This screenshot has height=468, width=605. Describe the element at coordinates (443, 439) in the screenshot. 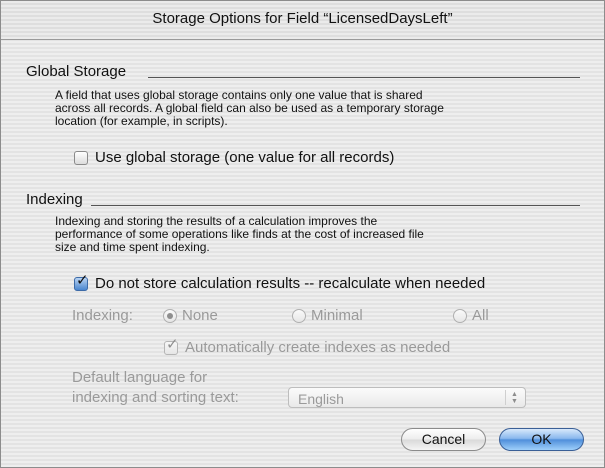

I see `cancel-button: Cancel` at that location.